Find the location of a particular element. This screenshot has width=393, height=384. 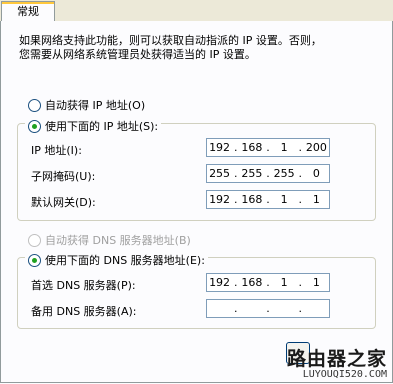

auto-dns-radio: 自动获得 DNS 服务器地址(B) is located at coordinates (109, 240).